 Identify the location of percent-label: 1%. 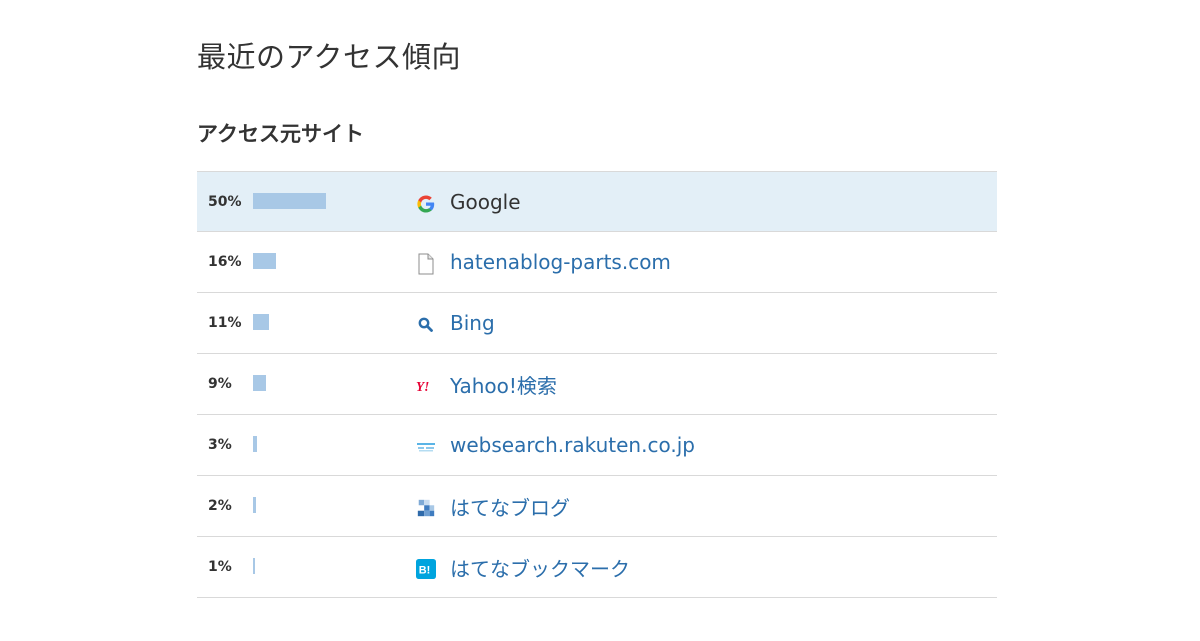
(220, 567).